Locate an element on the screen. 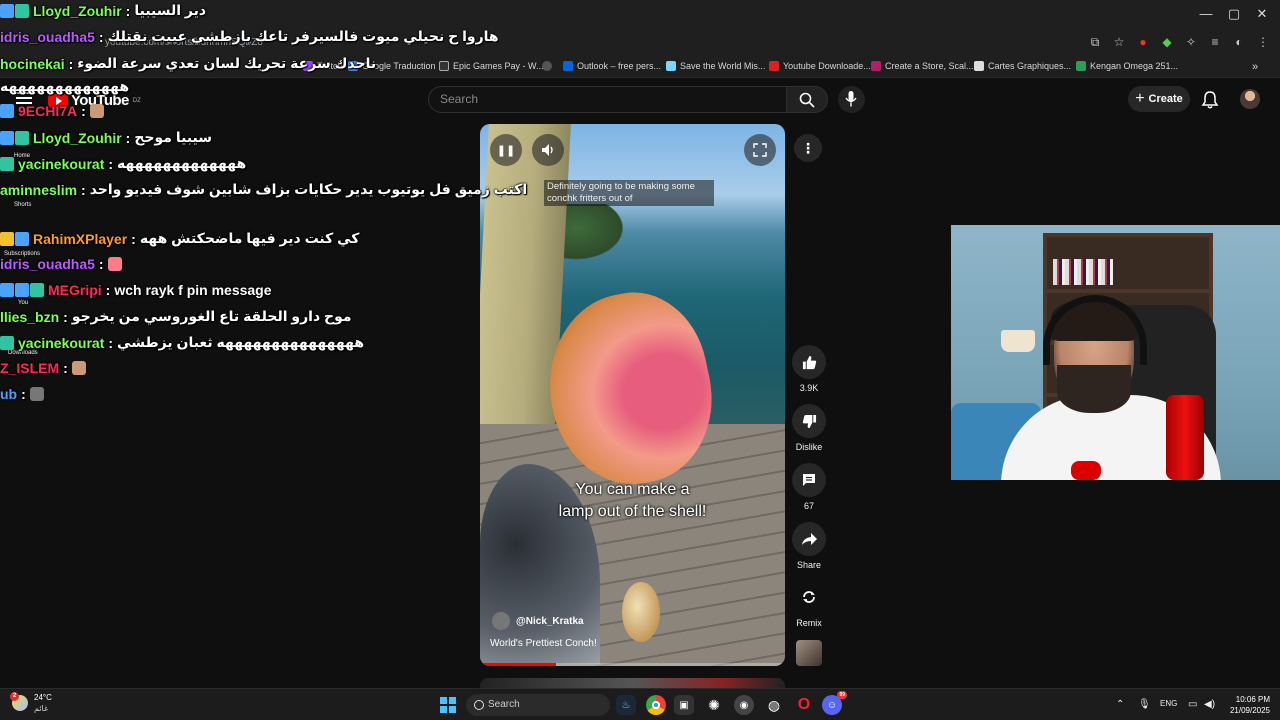  channel-avatar is located at coordinates (501, 621).